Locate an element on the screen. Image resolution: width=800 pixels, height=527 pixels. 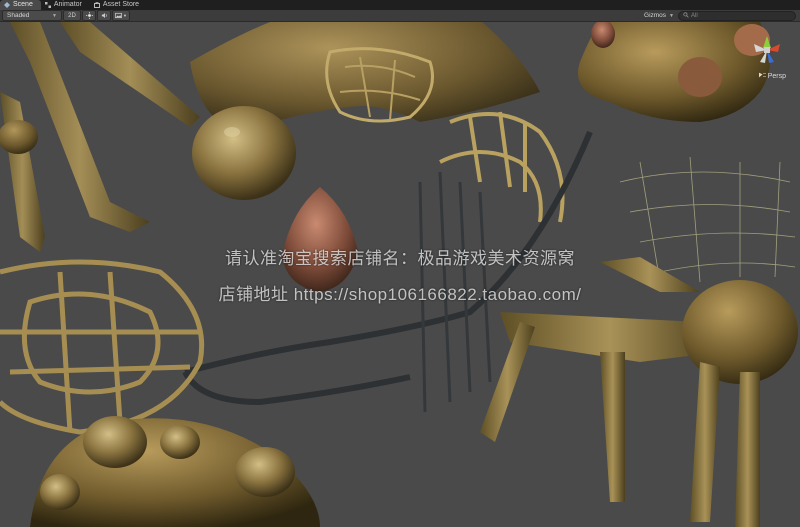
speaker-icon is located at coordinates (104, 15).